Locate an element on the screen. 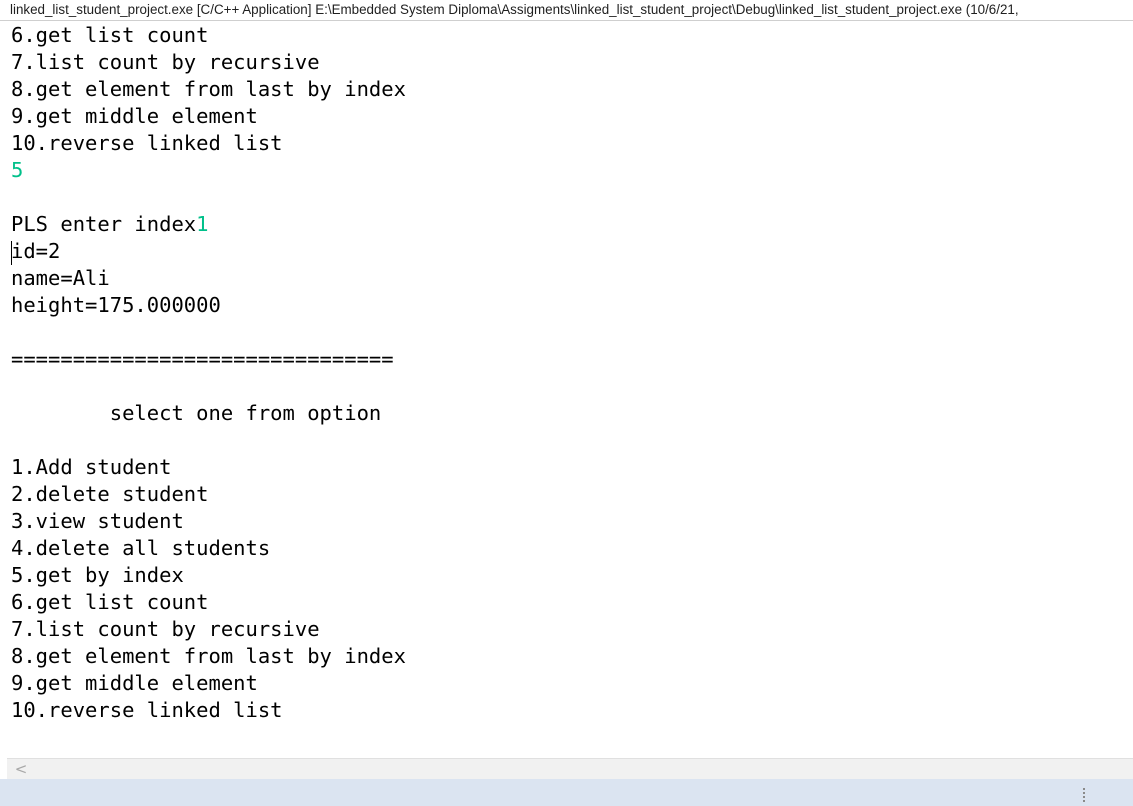 This screenshot has height=806, width=1133. menu-line: 5.get by index is located at coordinates (97, 575).